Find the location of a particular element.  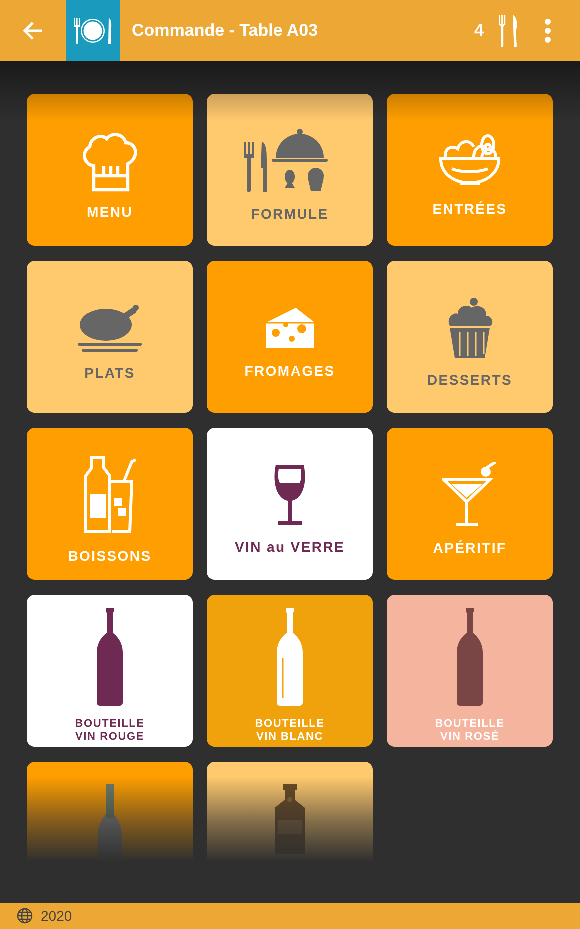

globe-icon is located at coordinates (25, 916).